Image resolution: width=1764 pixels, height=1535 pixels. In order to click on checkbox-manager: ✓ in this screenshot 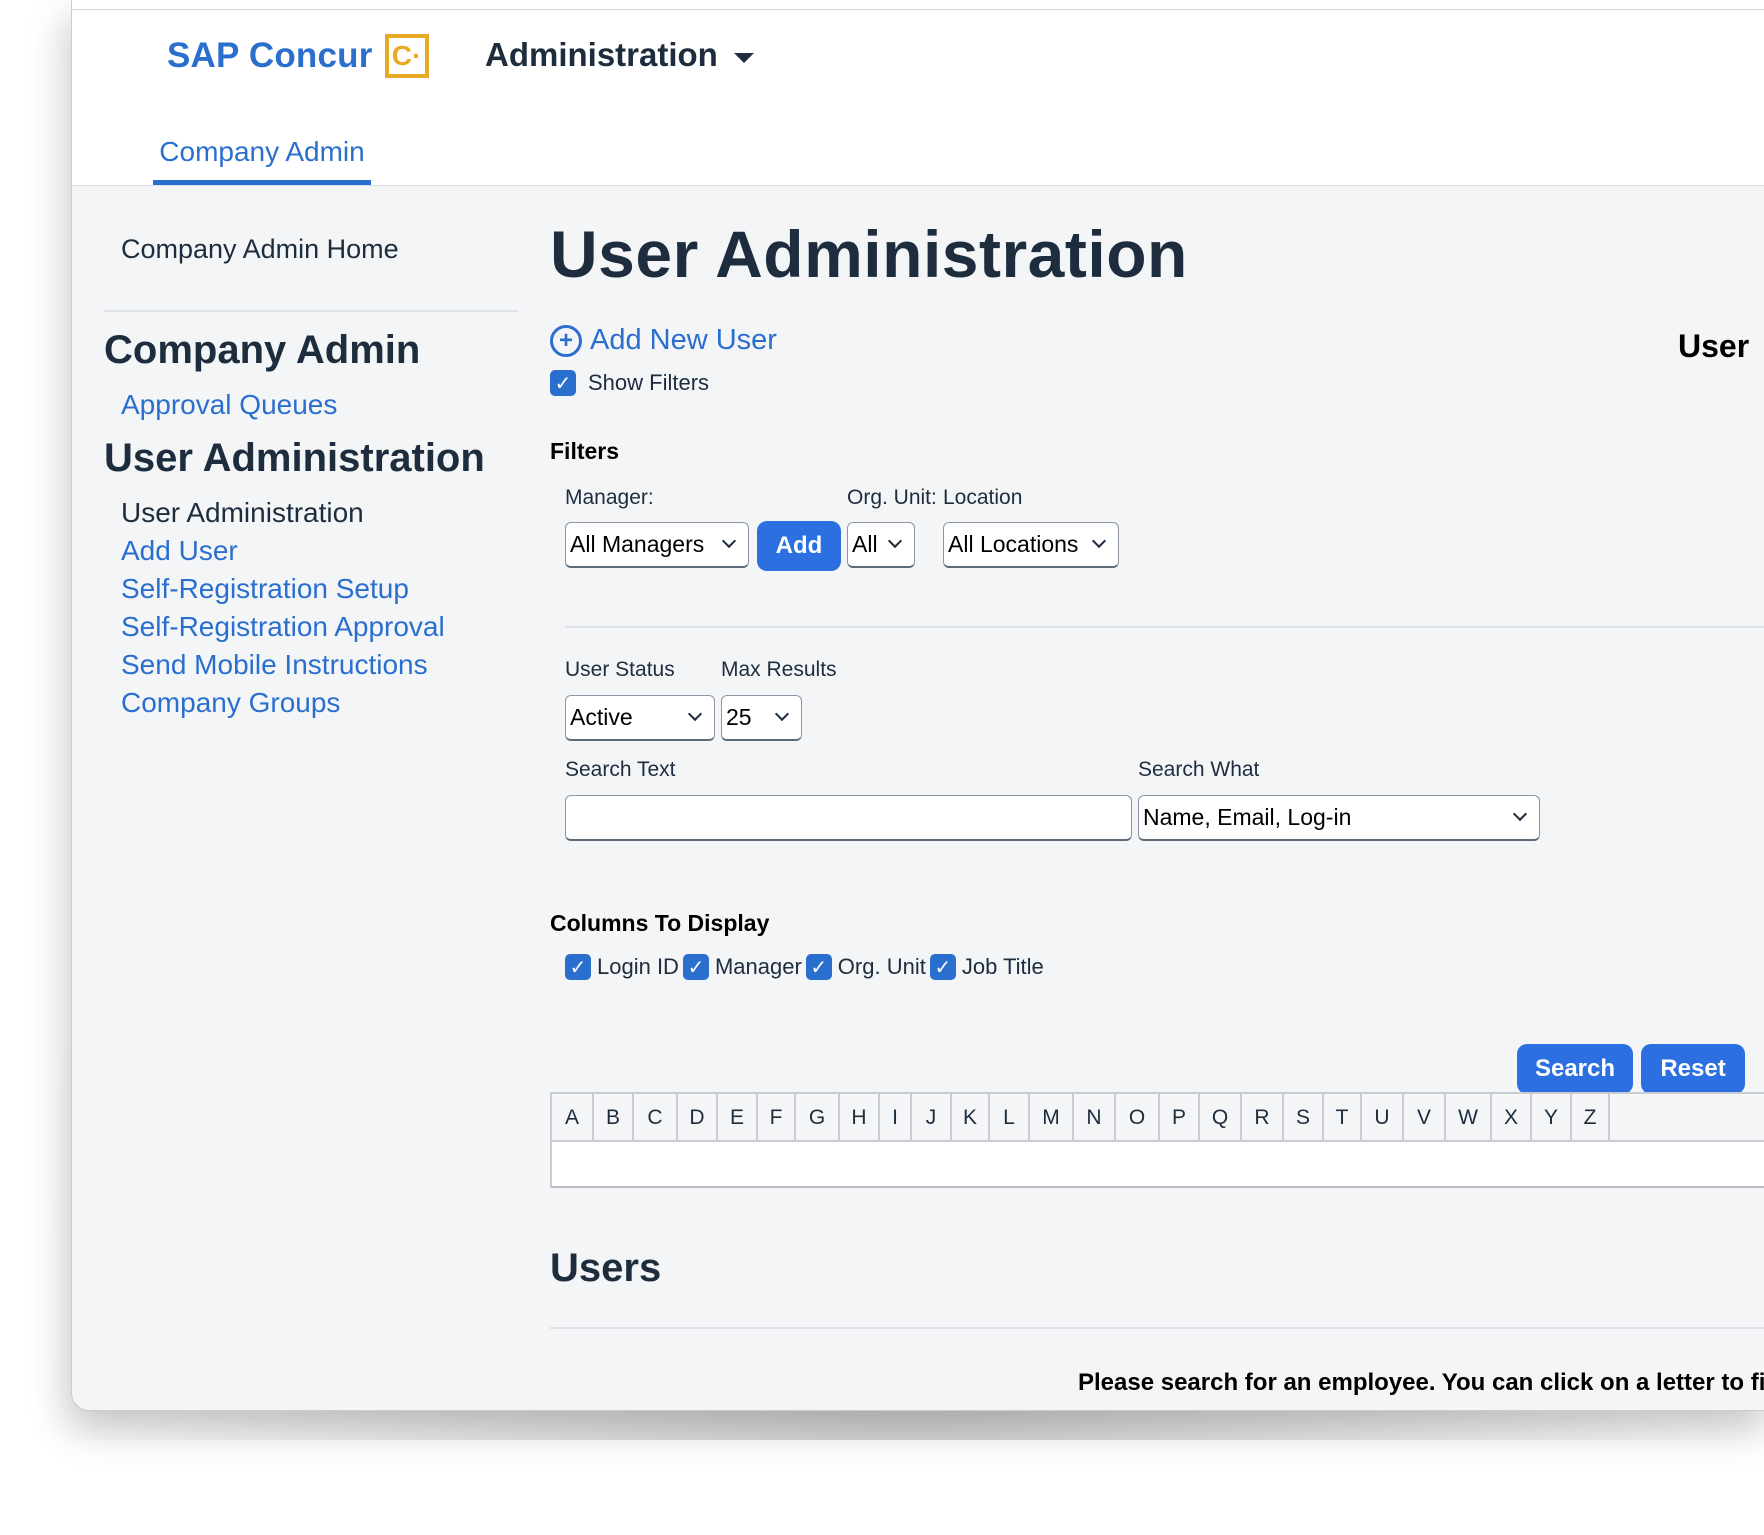, I will do `click(695, 967)`.